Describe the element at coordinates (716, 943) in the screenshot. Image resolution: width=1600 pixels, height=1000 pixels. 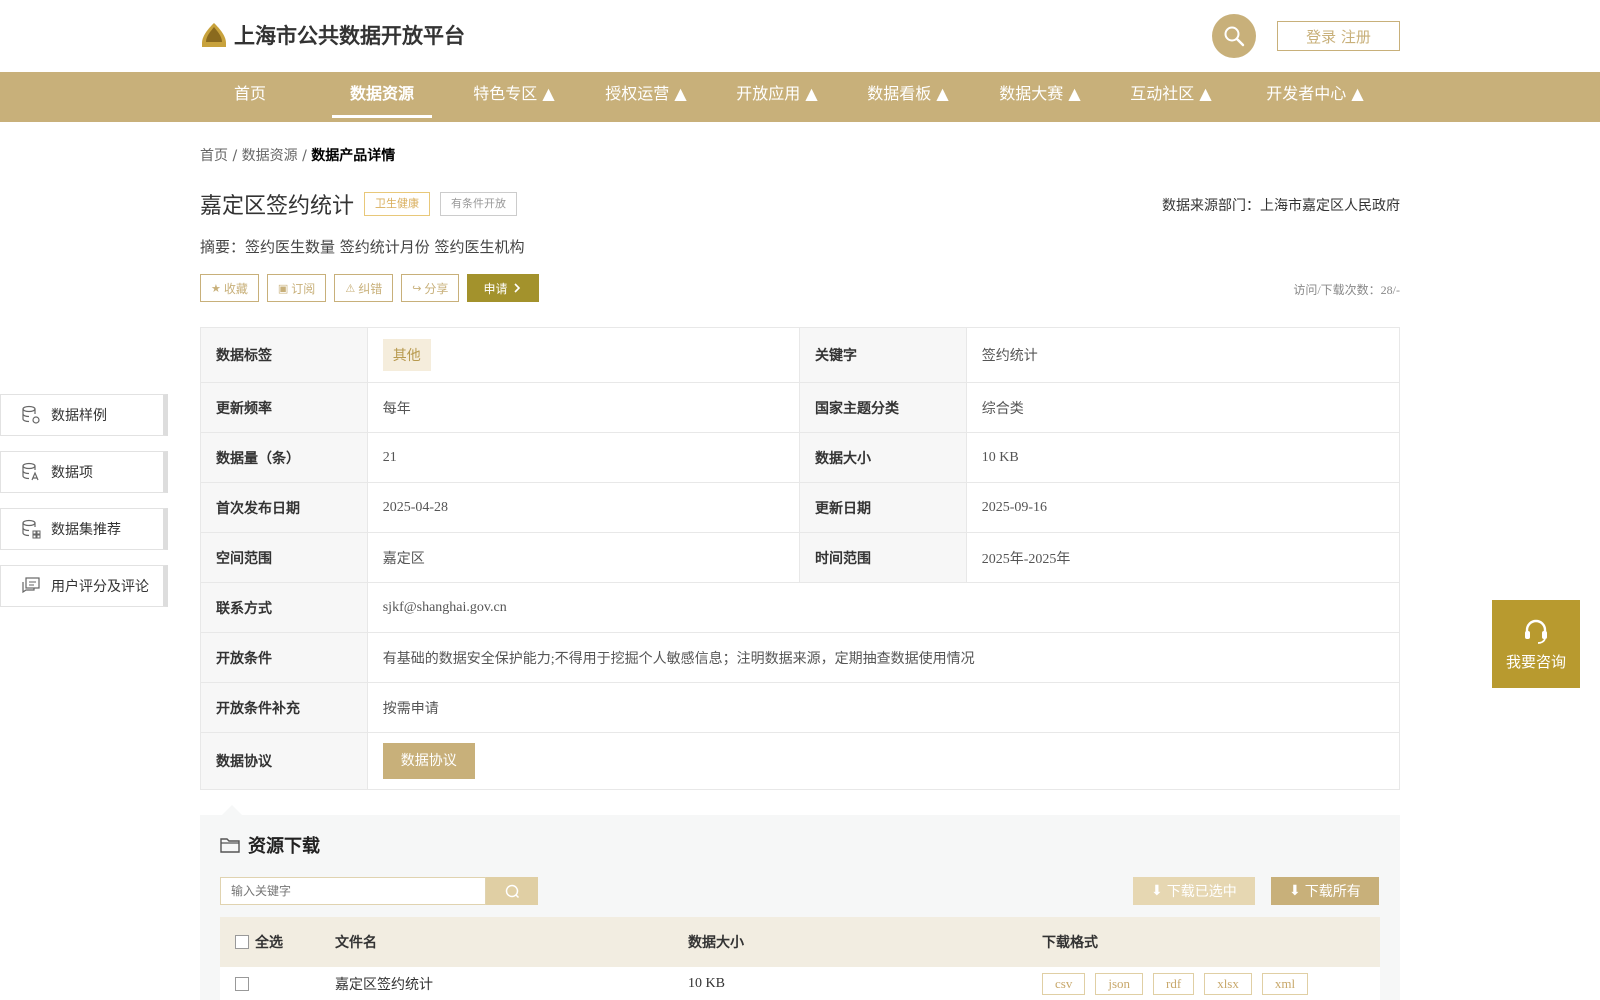
I see `column-header-size: 数据大小` at that location.